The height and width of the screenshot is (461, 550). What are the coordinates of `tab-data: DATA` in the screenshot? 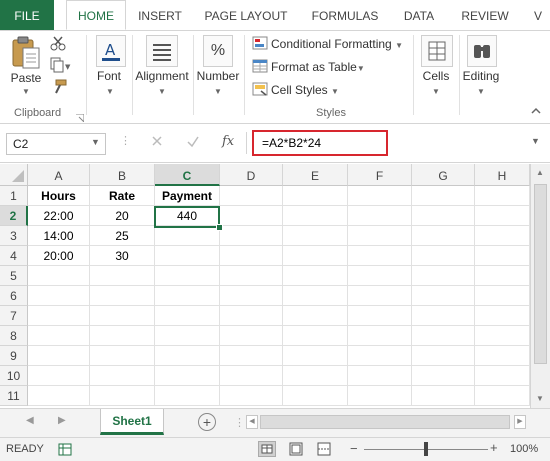 It's located at (419, 15).